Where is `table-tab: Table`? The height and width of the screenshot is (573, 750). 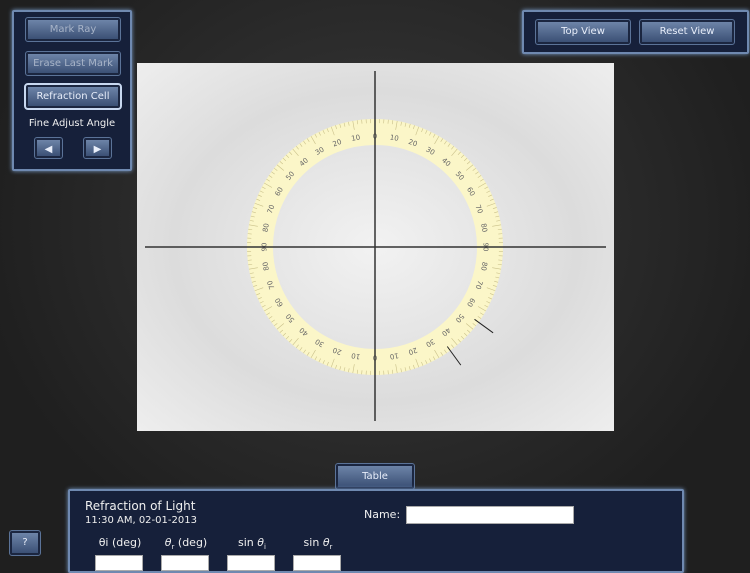
table-tab: Table is located at coordinates (375, 476).